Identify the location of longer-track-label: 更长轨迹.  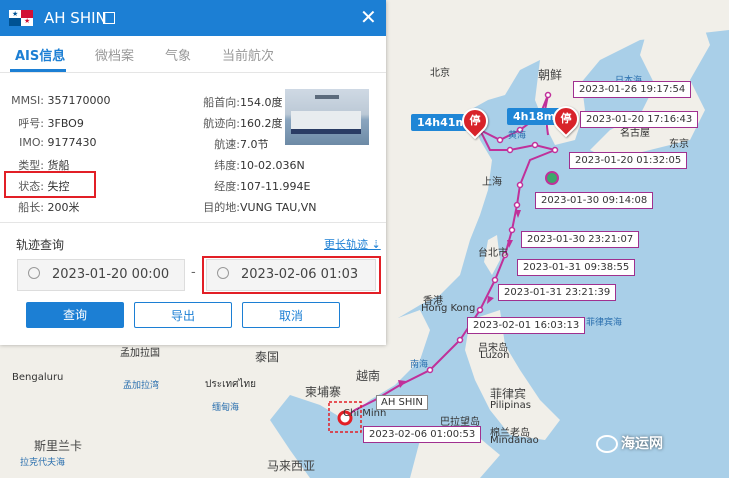
(346, 244).